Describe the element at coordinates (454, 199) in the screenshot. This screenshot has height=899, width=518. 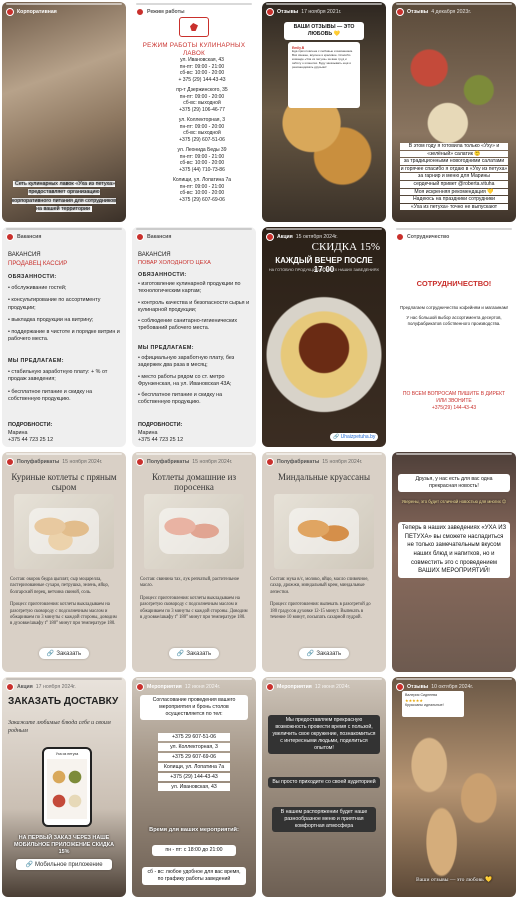
I see `caption-line: Надеюсь на праздники сотрудники` at that location.